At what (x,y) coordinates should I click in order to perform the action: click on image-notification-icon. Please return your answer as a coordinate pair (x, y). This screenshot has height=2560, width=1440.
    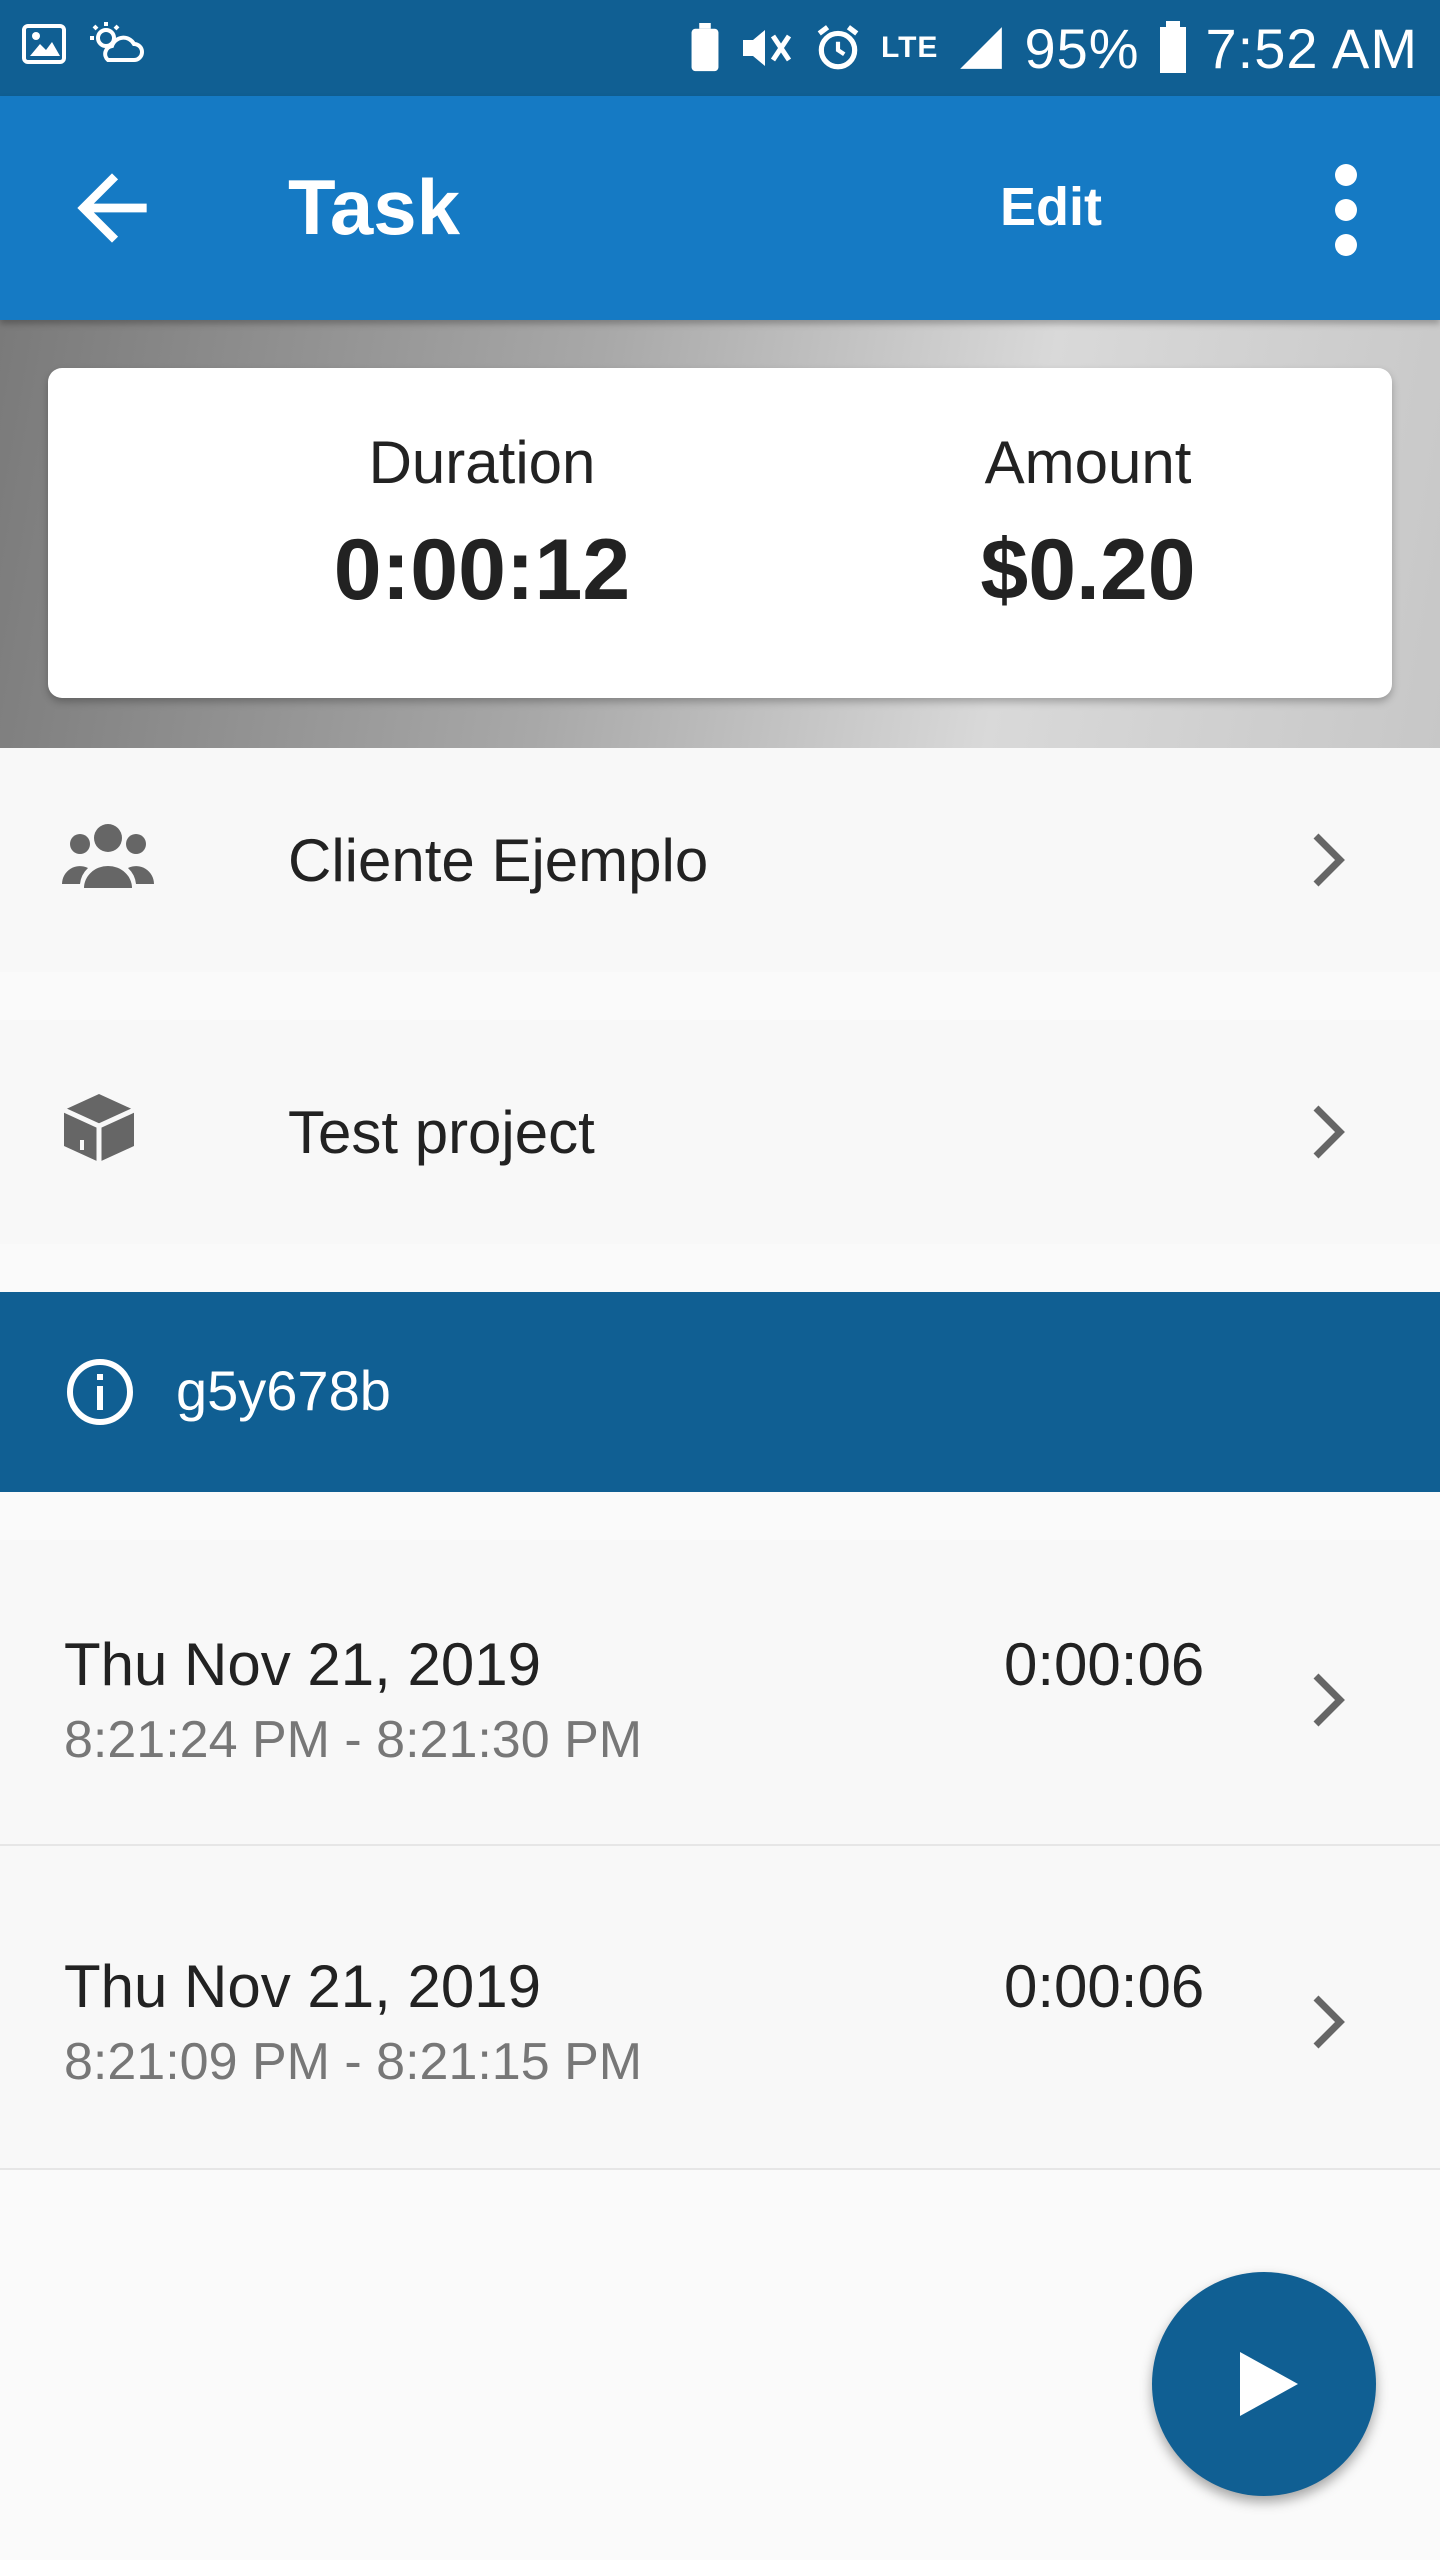
    Looking at the image, I should click on (44, 44).